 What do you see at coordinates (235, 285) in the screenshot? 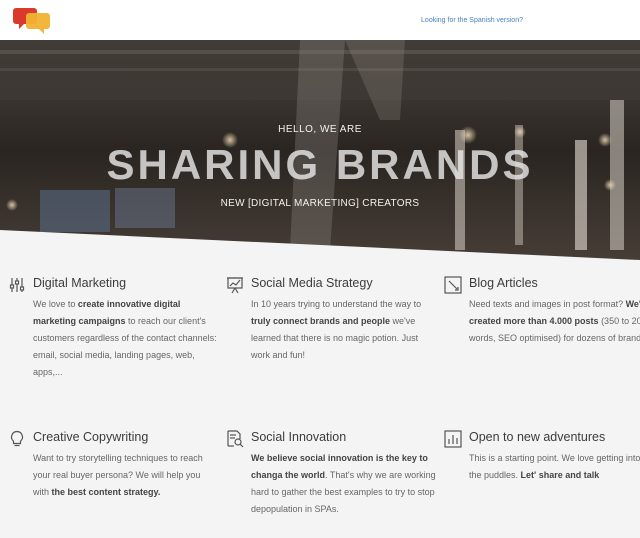
I see `chart-presentation-icon` at bounding box center [235, 285].